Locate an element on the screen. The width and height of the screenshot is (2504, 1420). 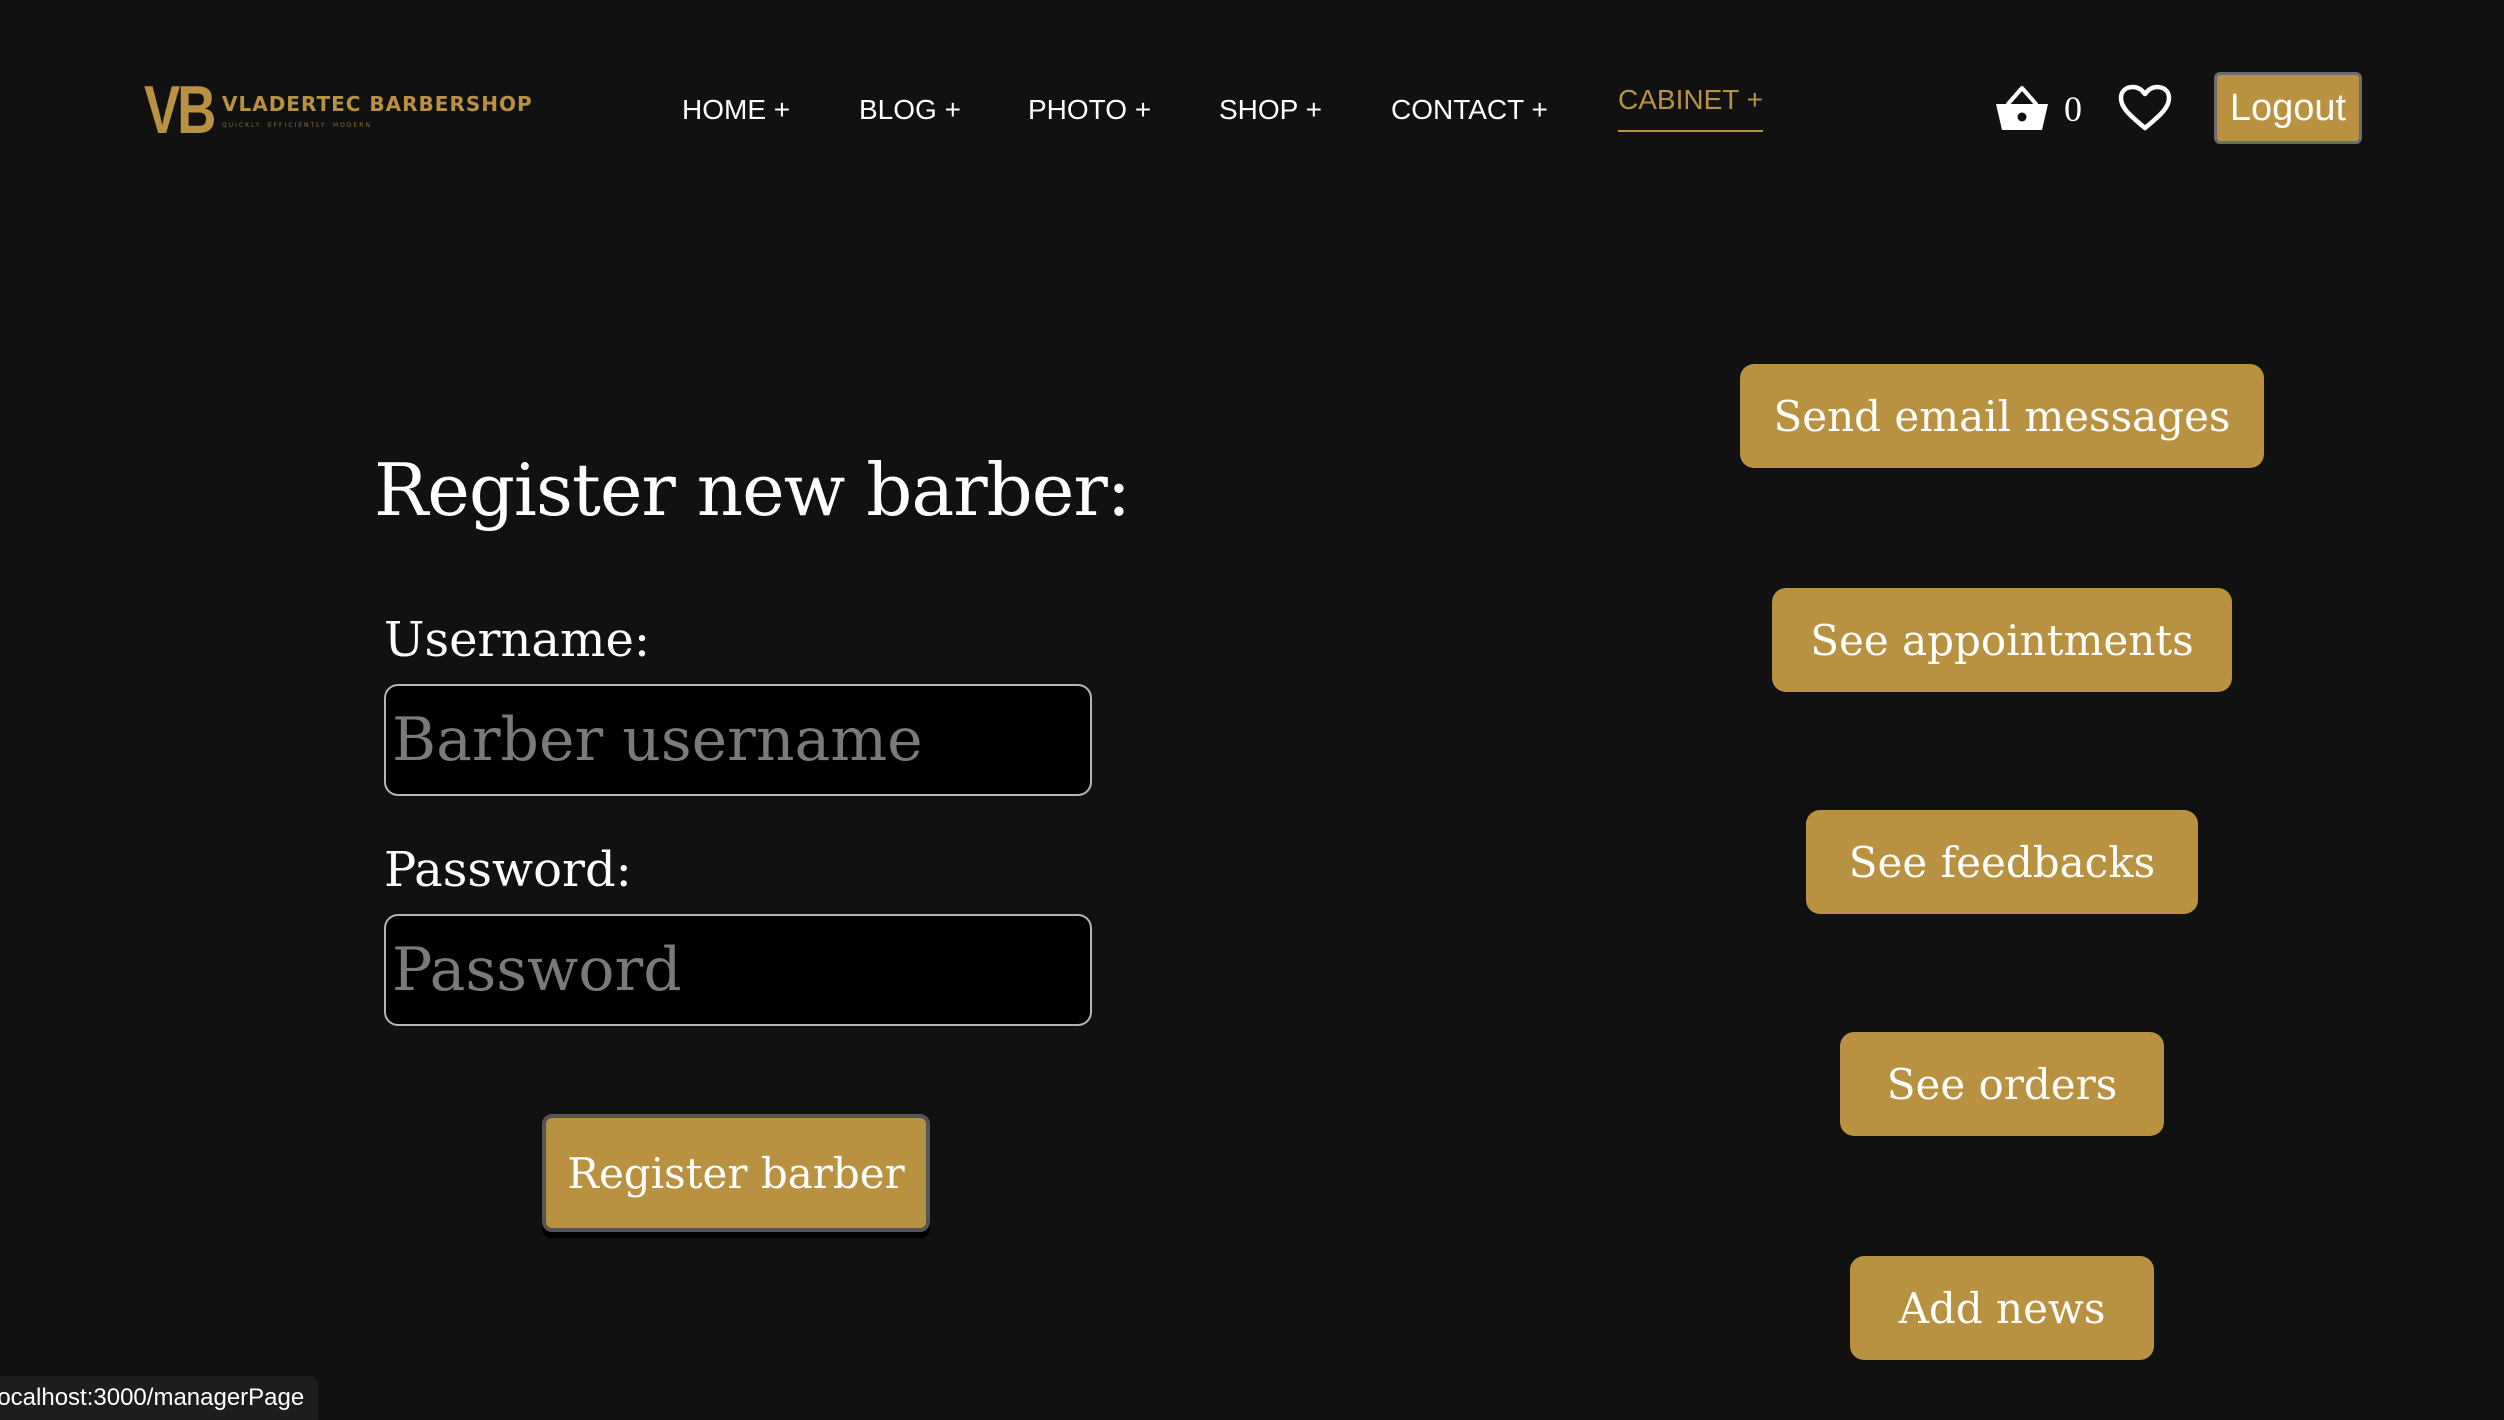
cart-count: 0 is located at coordinates (2073, 109).